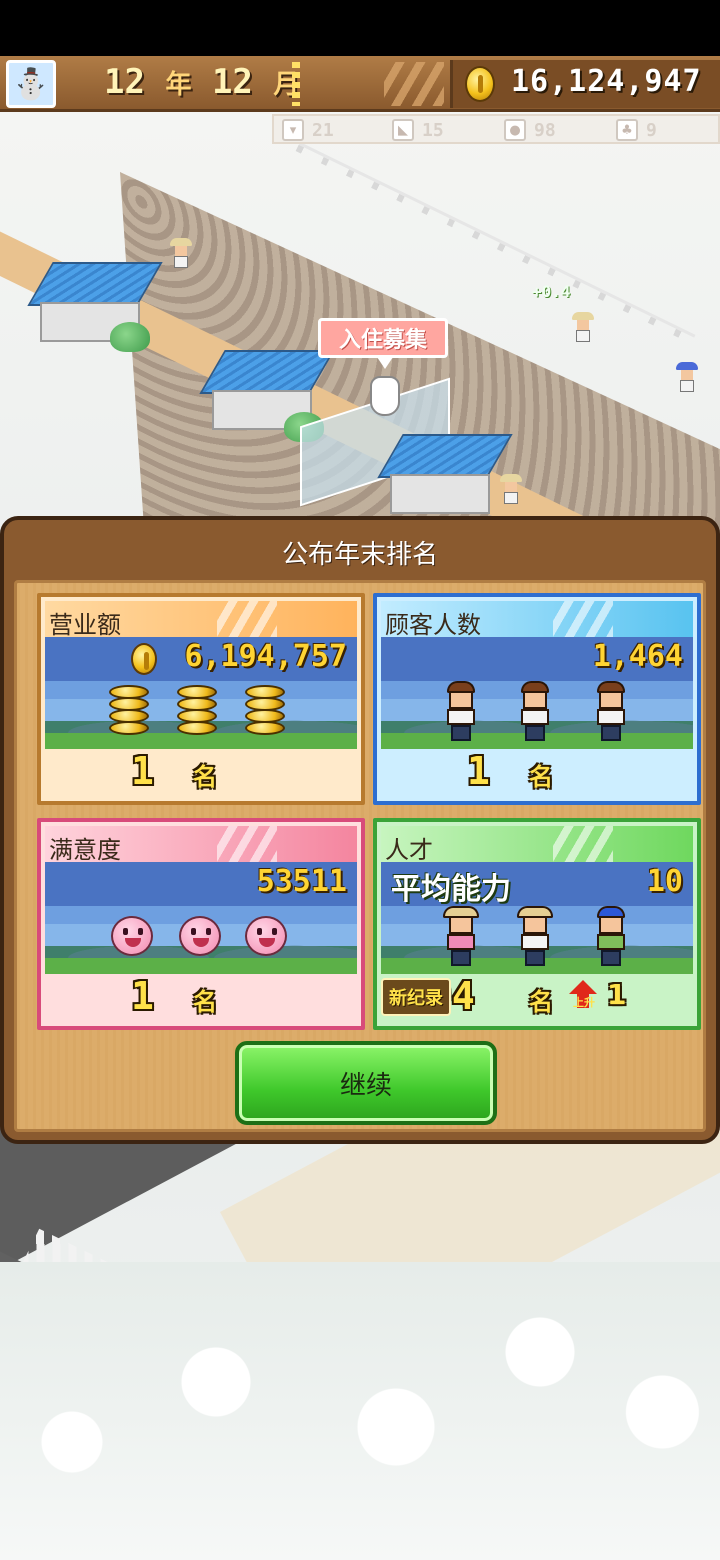 Image resolution: width=720 pixels, height=1560 pixels. What do you see at coordinates (537, 884) in the screenshot?
I see `value-row: 平均能力 10` at bounding box center [537, 884].